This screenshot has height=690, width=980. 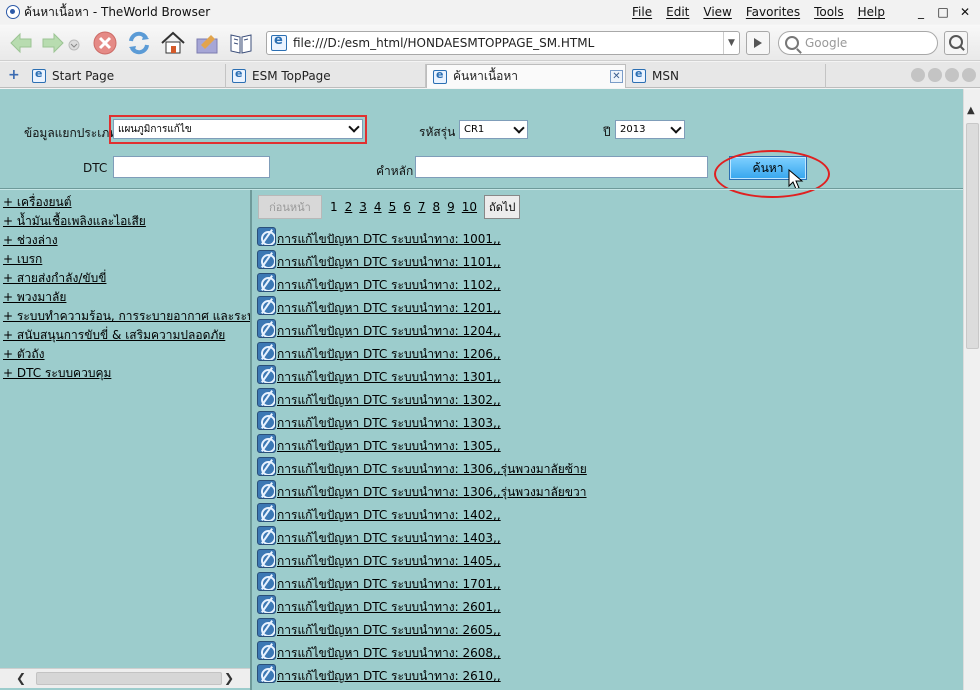 What do you see at coordinates (717, 12) in the screenshot?
I see `menu-view: View` at bounding box center [717, 12].